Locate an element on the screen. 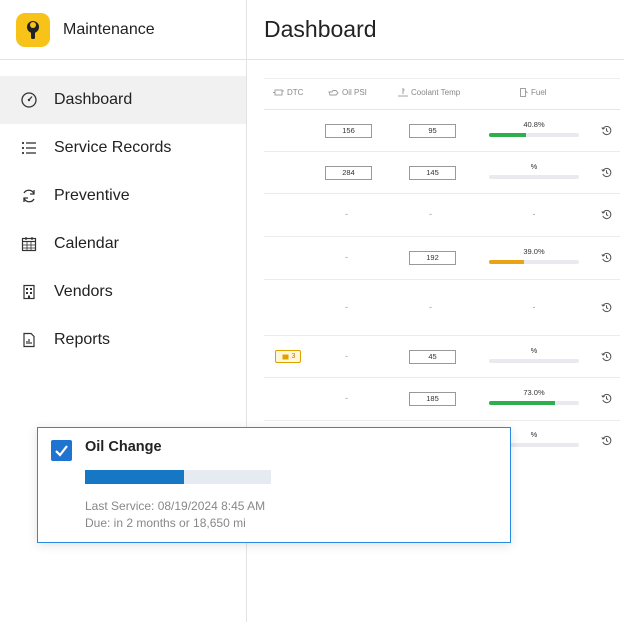 This screenshot has width=624, height=622. coolant-temp-value: 95 is located at coordinates (432, 131).